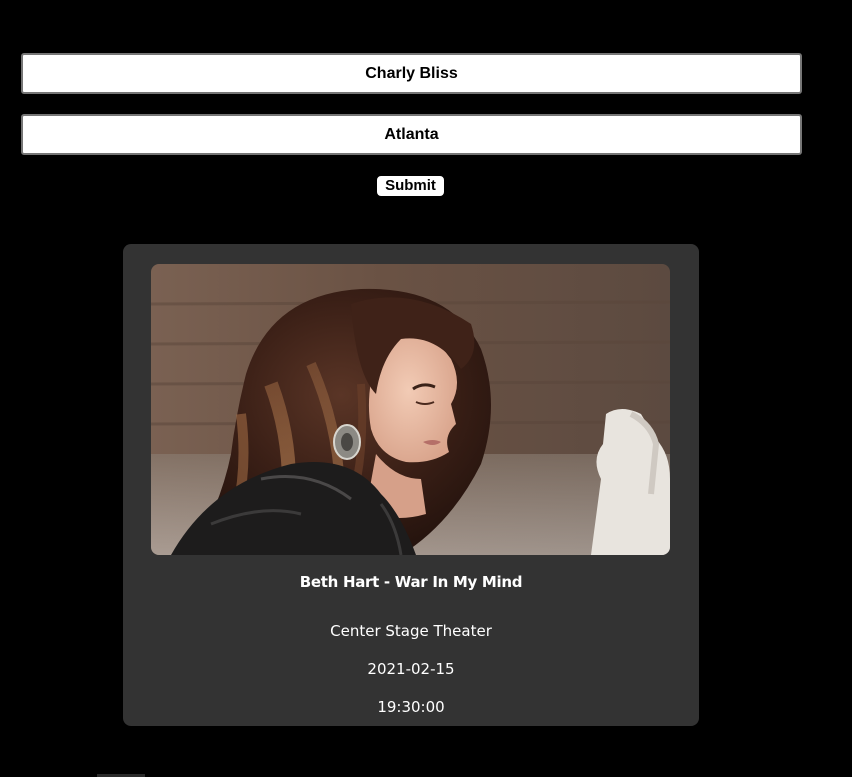 The width and height of the screenshot is (852, 777). Describe the element at coordinates (411, 707) in the screenshot. I see `event-time: 19:30:00` at that location.